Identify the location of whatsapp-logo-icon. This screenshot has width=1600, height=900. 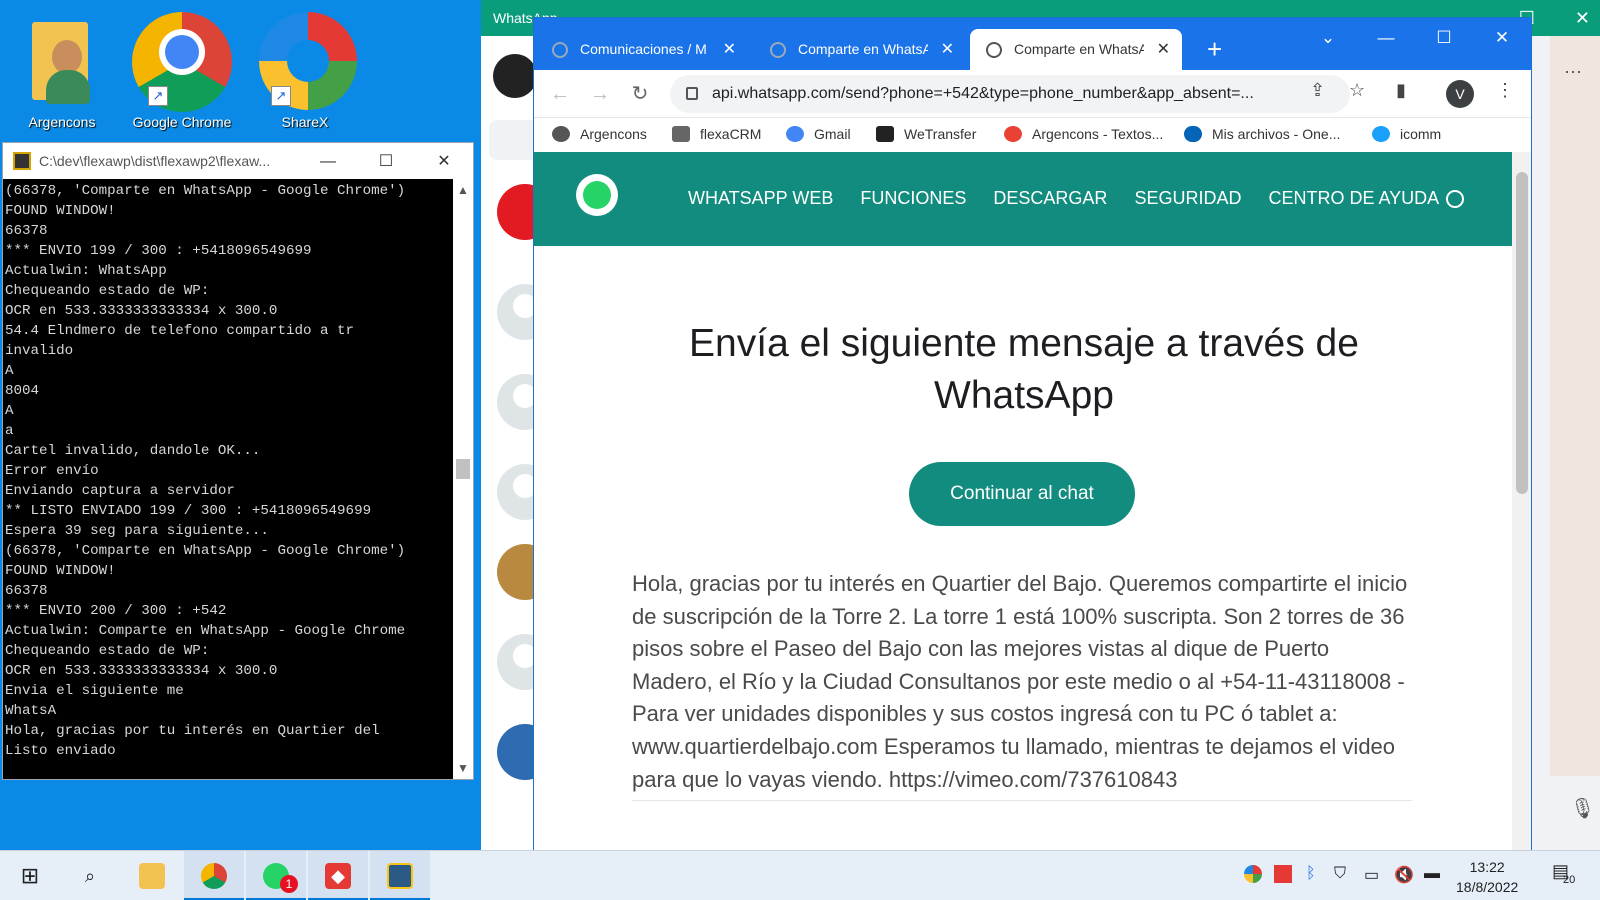
(597, 195).